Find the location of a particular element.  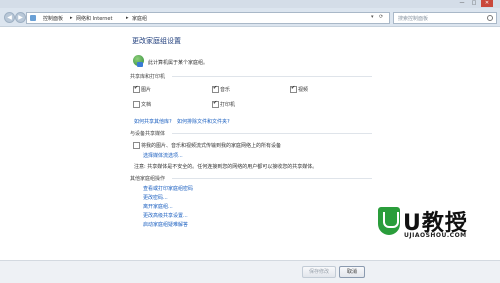

save-changes-button: 保存修改 is located at coordinates (319, 272).